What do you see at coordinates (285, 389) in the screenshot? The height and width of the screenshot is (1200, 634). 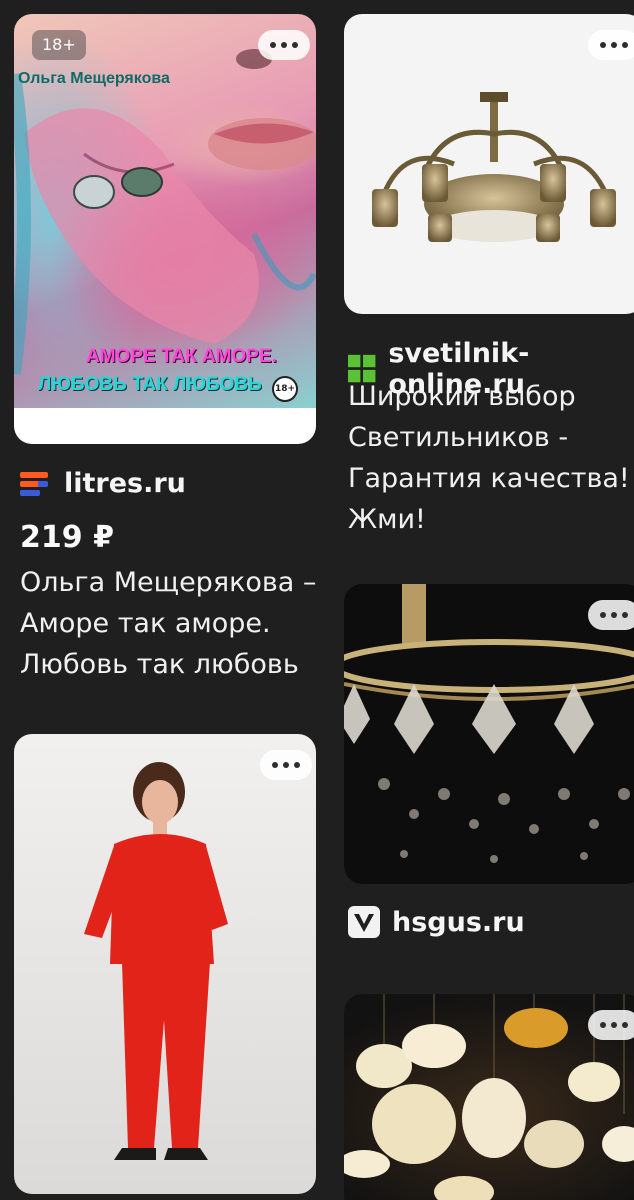 I see `age-rating-circle: 18+` at bounding box center [285, 389].